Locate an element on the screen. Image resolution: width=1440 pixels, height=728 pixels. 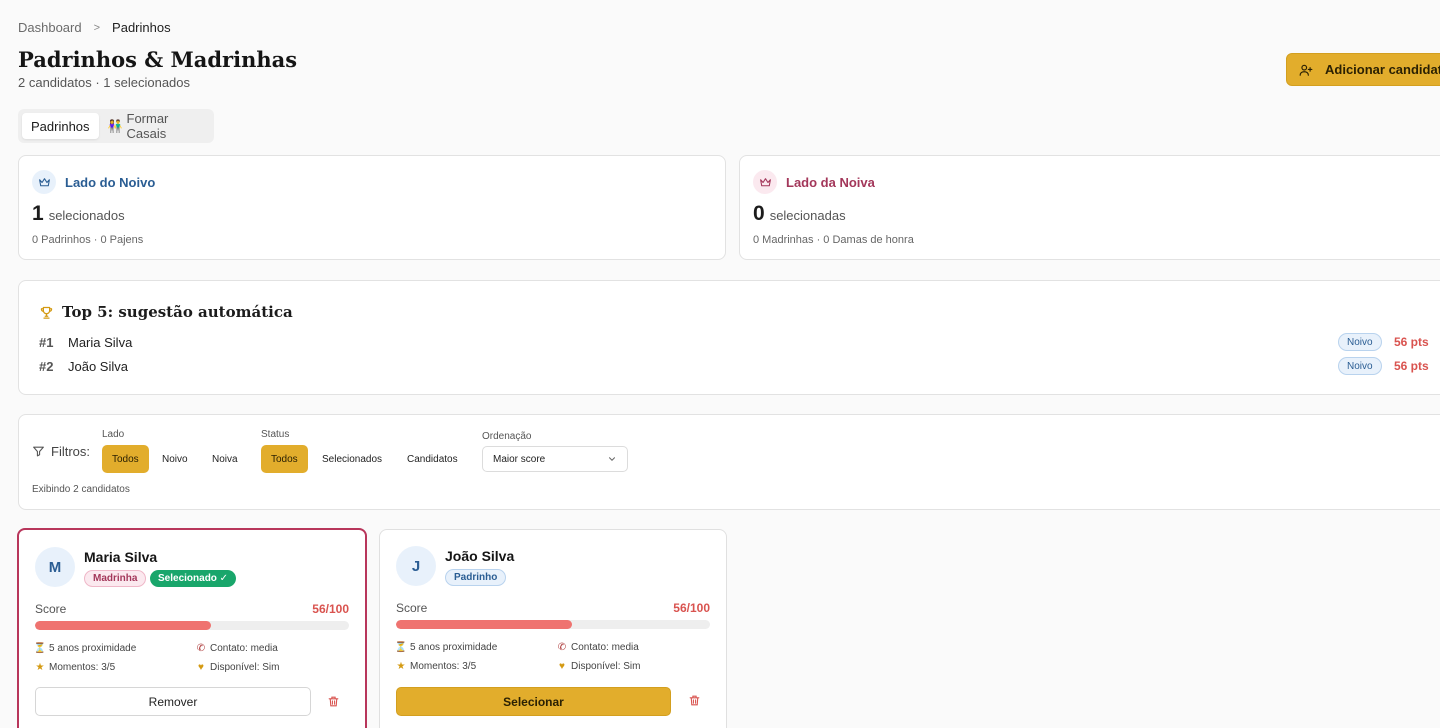
role-badge: Padrinho is located at coordinates (476, 577).